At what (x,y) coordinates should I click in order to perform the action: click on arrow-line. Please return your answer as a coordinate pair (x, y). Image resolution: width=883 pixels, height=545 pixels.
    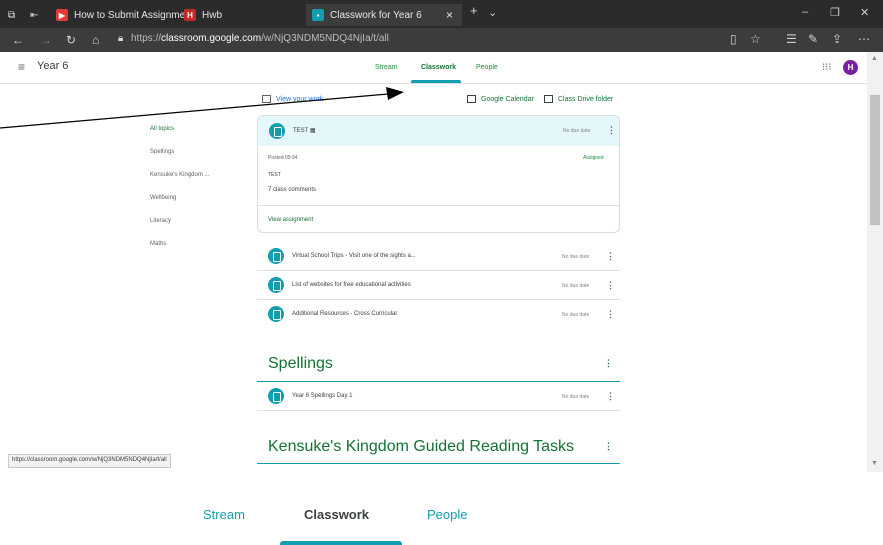
    Looking at the image, I should click on (194, 111).